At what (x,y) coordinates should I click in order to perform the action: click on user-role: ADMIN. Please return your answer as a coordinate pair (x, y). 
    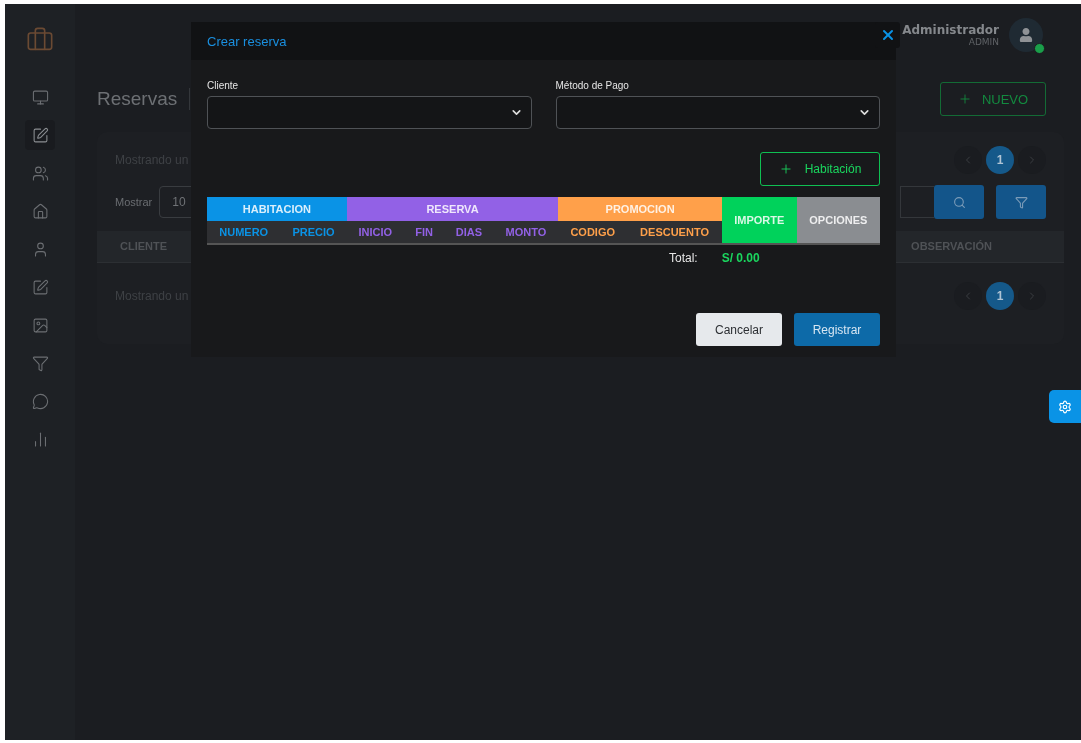
    Looking at the image, I should click on (983, 42).